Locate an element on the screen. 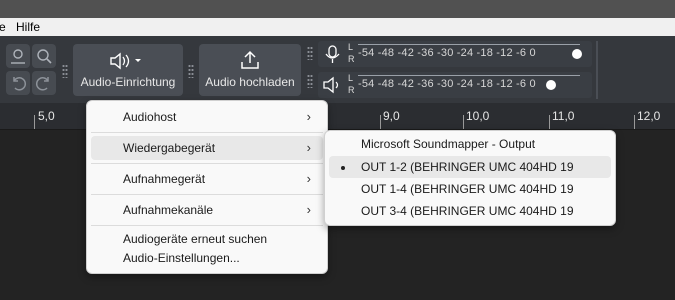  menu-help: Hilfe is located at coordinates (28, 27).